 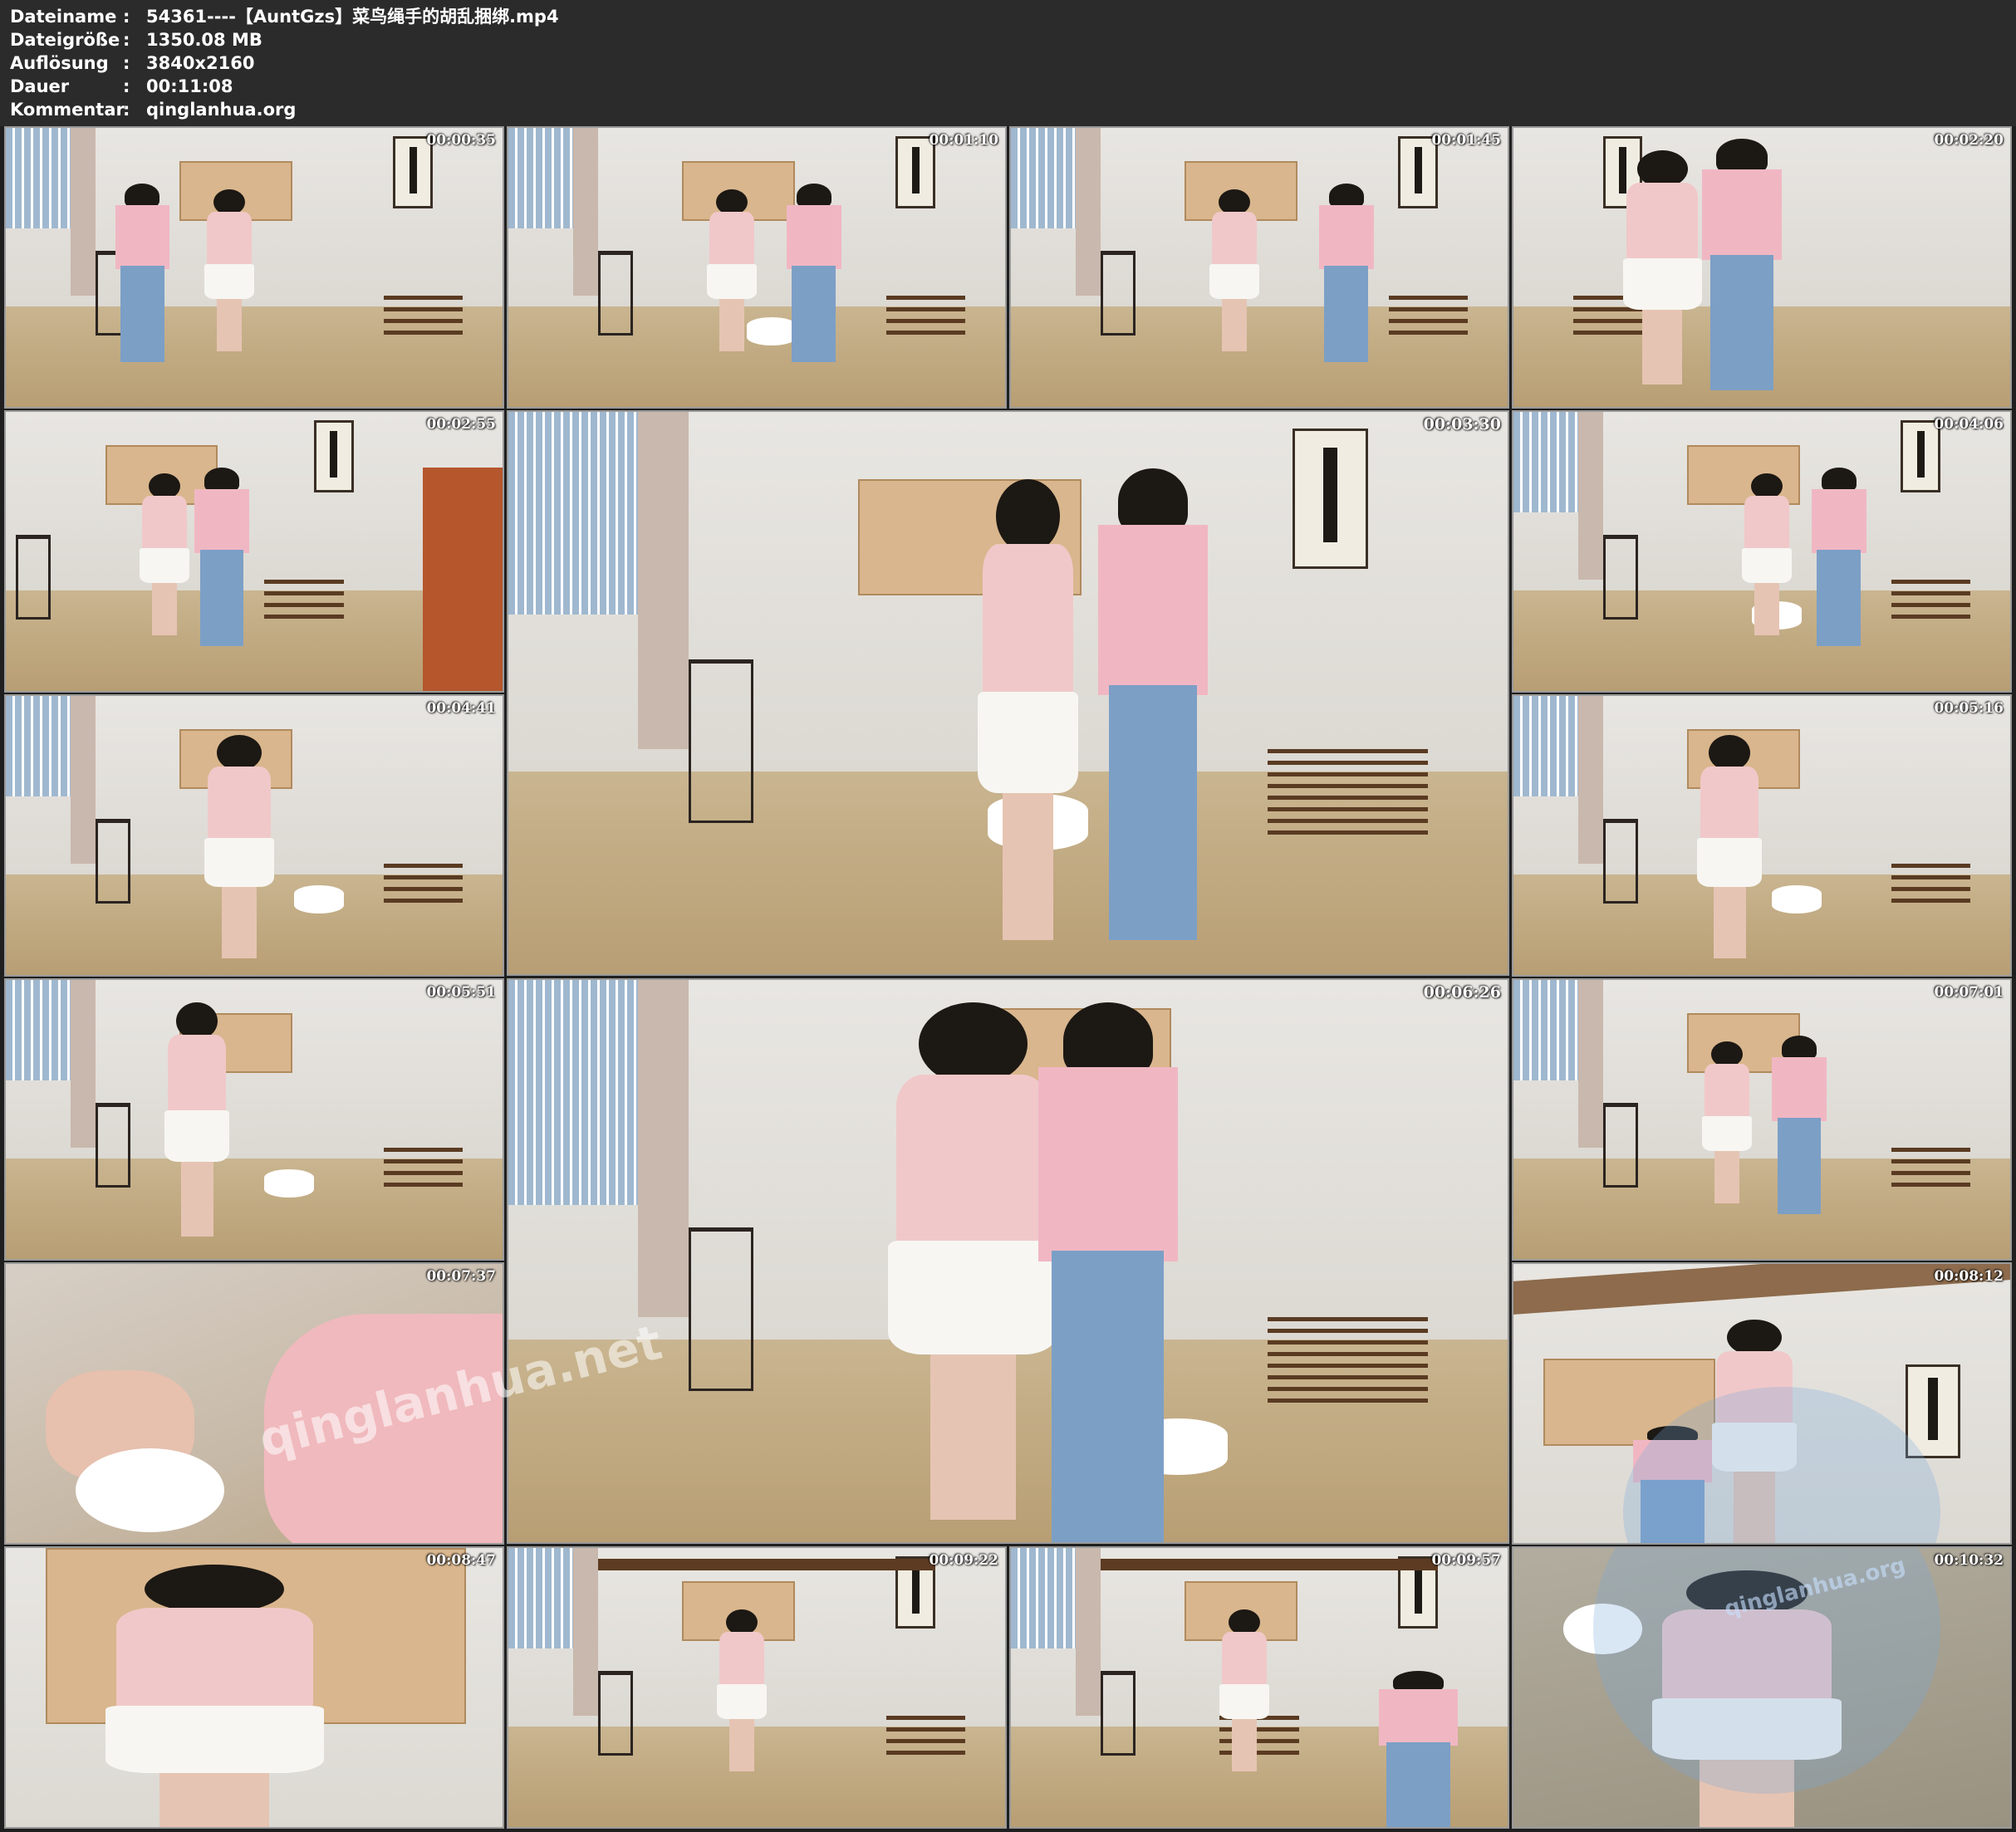 What do you see at coordinates (122, 86) in the screenshot?
I see `duration-row: Dauer:00:11:08` at bounding box center [122, 86].